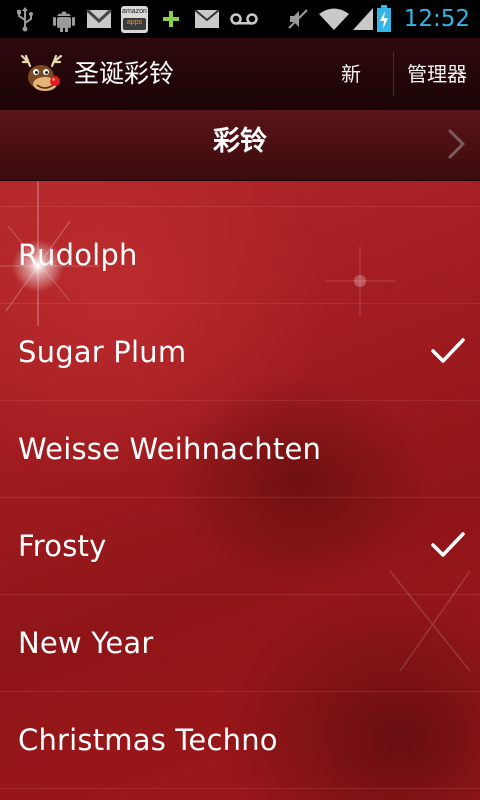 This screenshot has width=480, height=800. Describe the element at coordinates (78, 255) in the screenshot. I see `ringtone-label: Rudolph` at that location.